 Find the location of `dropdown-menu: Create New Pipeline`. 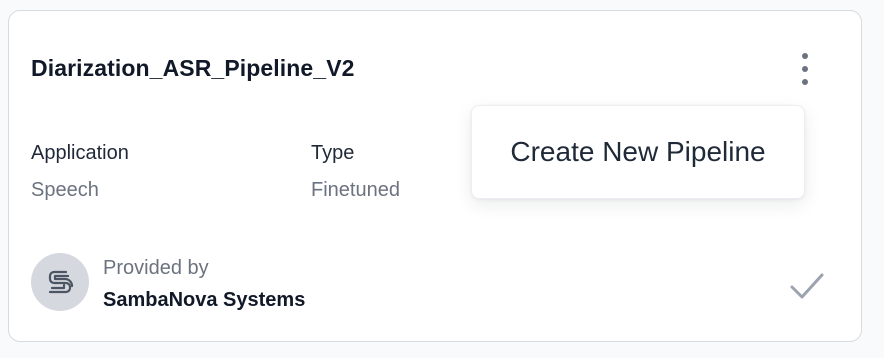

dropdown-menu: Create New Pipeline is located at coordinates (638, 152).